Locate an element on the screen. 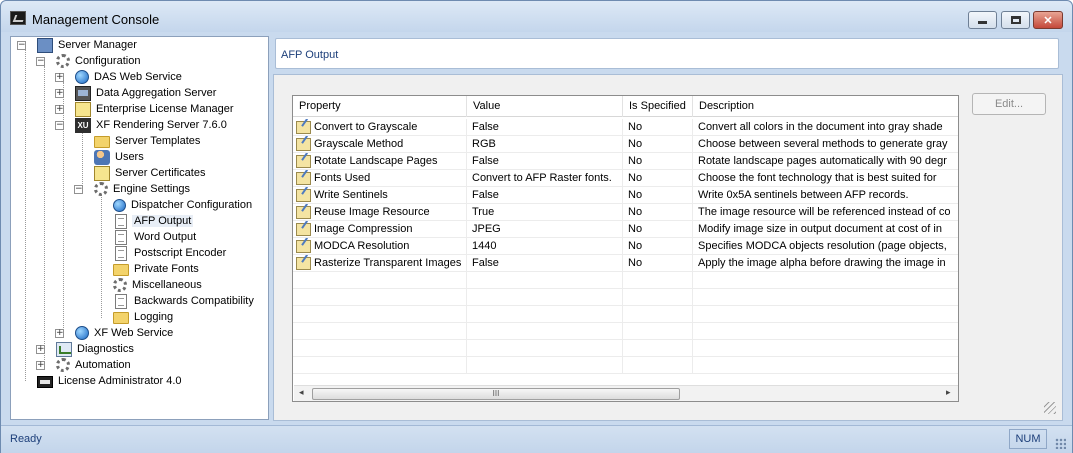  cell-value: RGB is located at coordinates (545, 144).